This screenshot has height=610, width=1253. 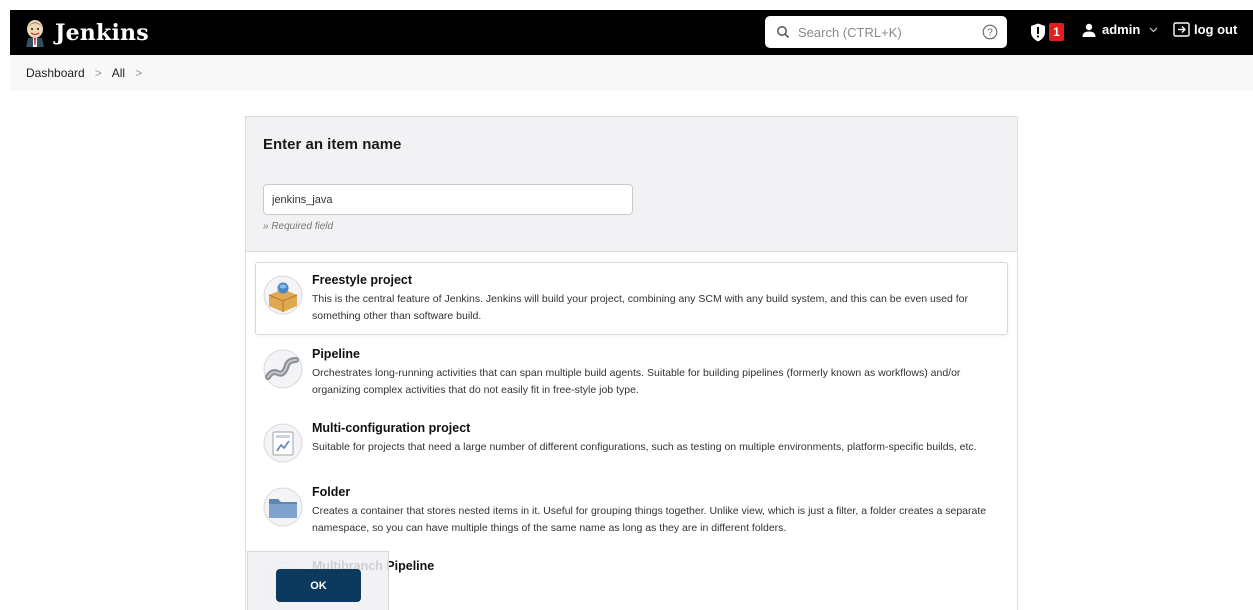 I want to click on pipeline-icon, so click(x=283, y=369).